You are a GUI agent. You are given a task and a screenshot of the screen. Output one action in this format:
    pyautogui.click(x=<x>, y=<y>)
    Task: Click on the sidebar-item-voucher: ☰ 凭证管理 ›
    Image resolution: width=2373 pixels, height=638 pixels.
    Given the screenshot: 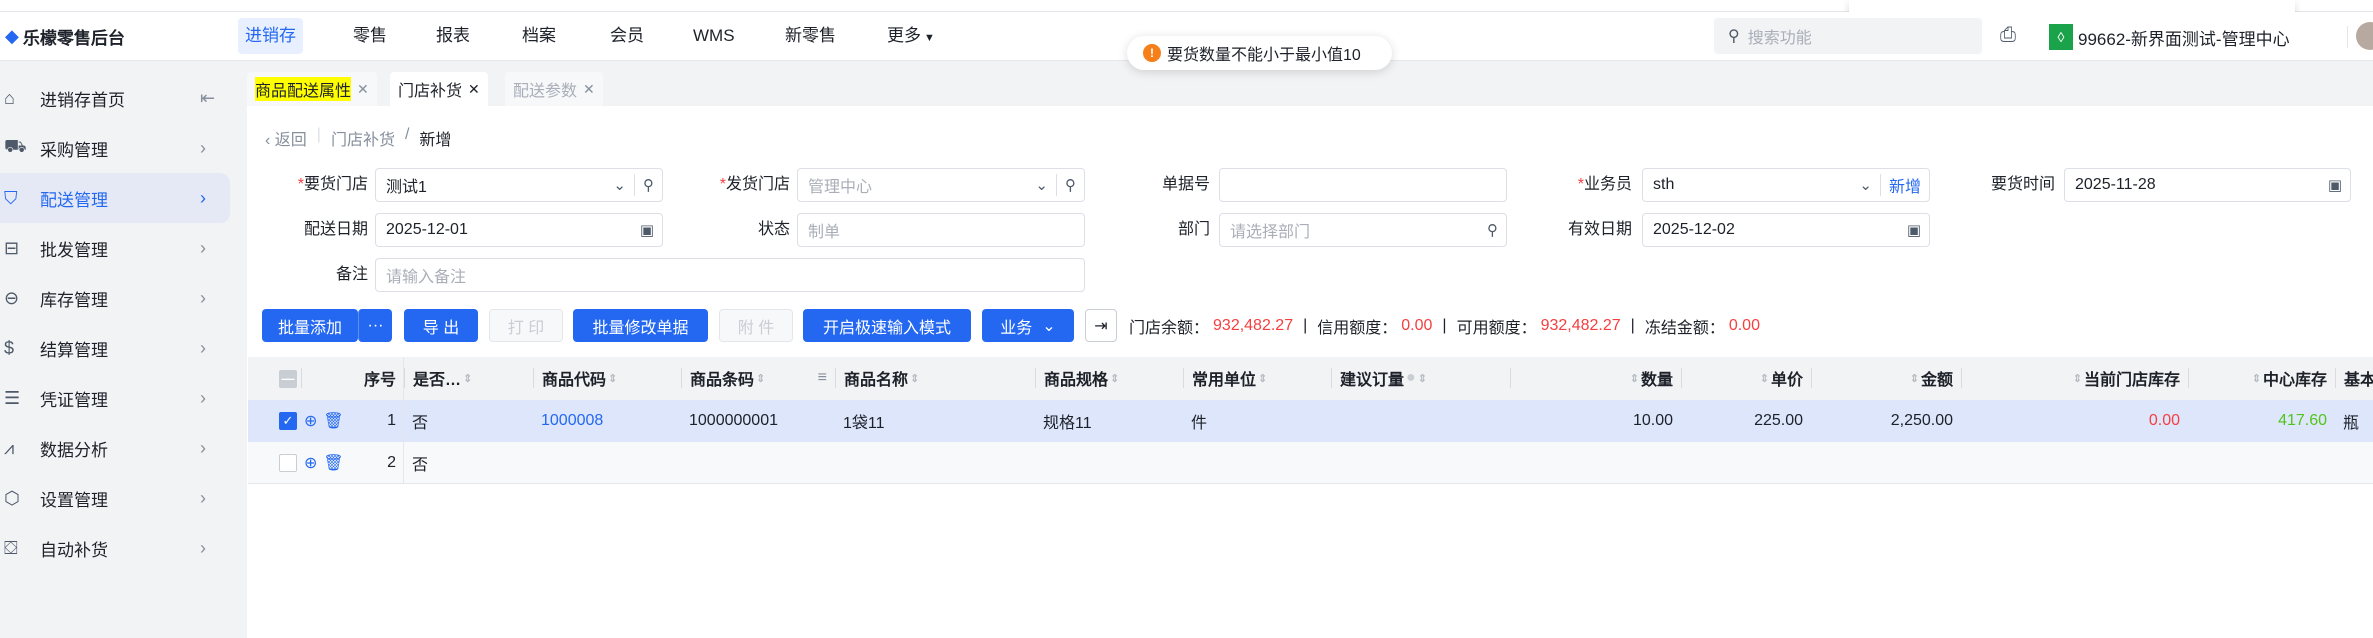 What is the action you would take?
    pyautogui.click(x=115, y=398)
    